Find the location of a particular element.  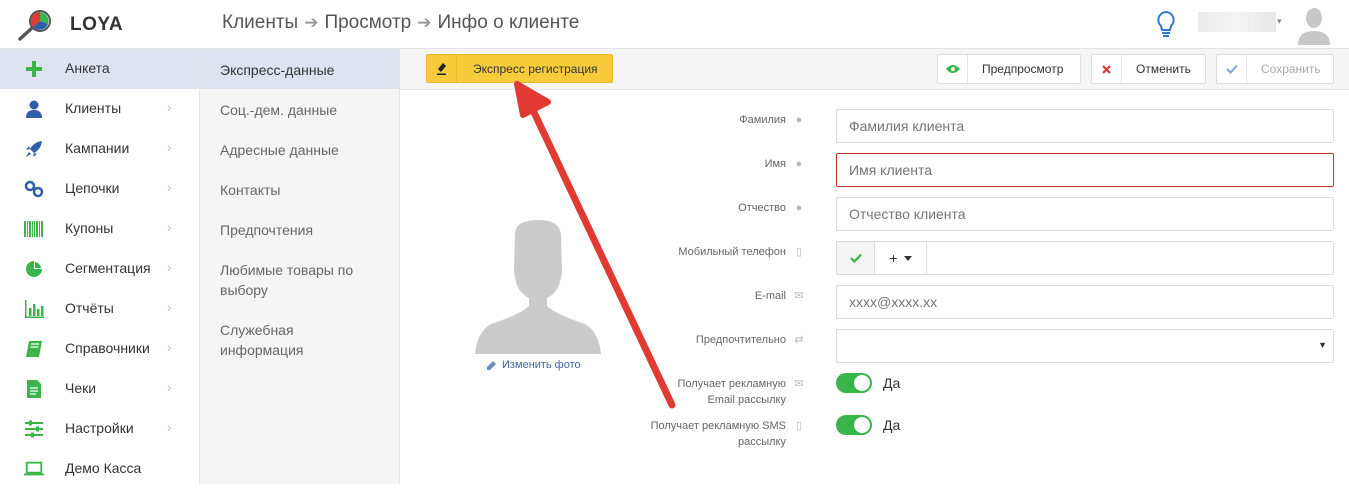

email-input is located at coordinates (1085, 302).